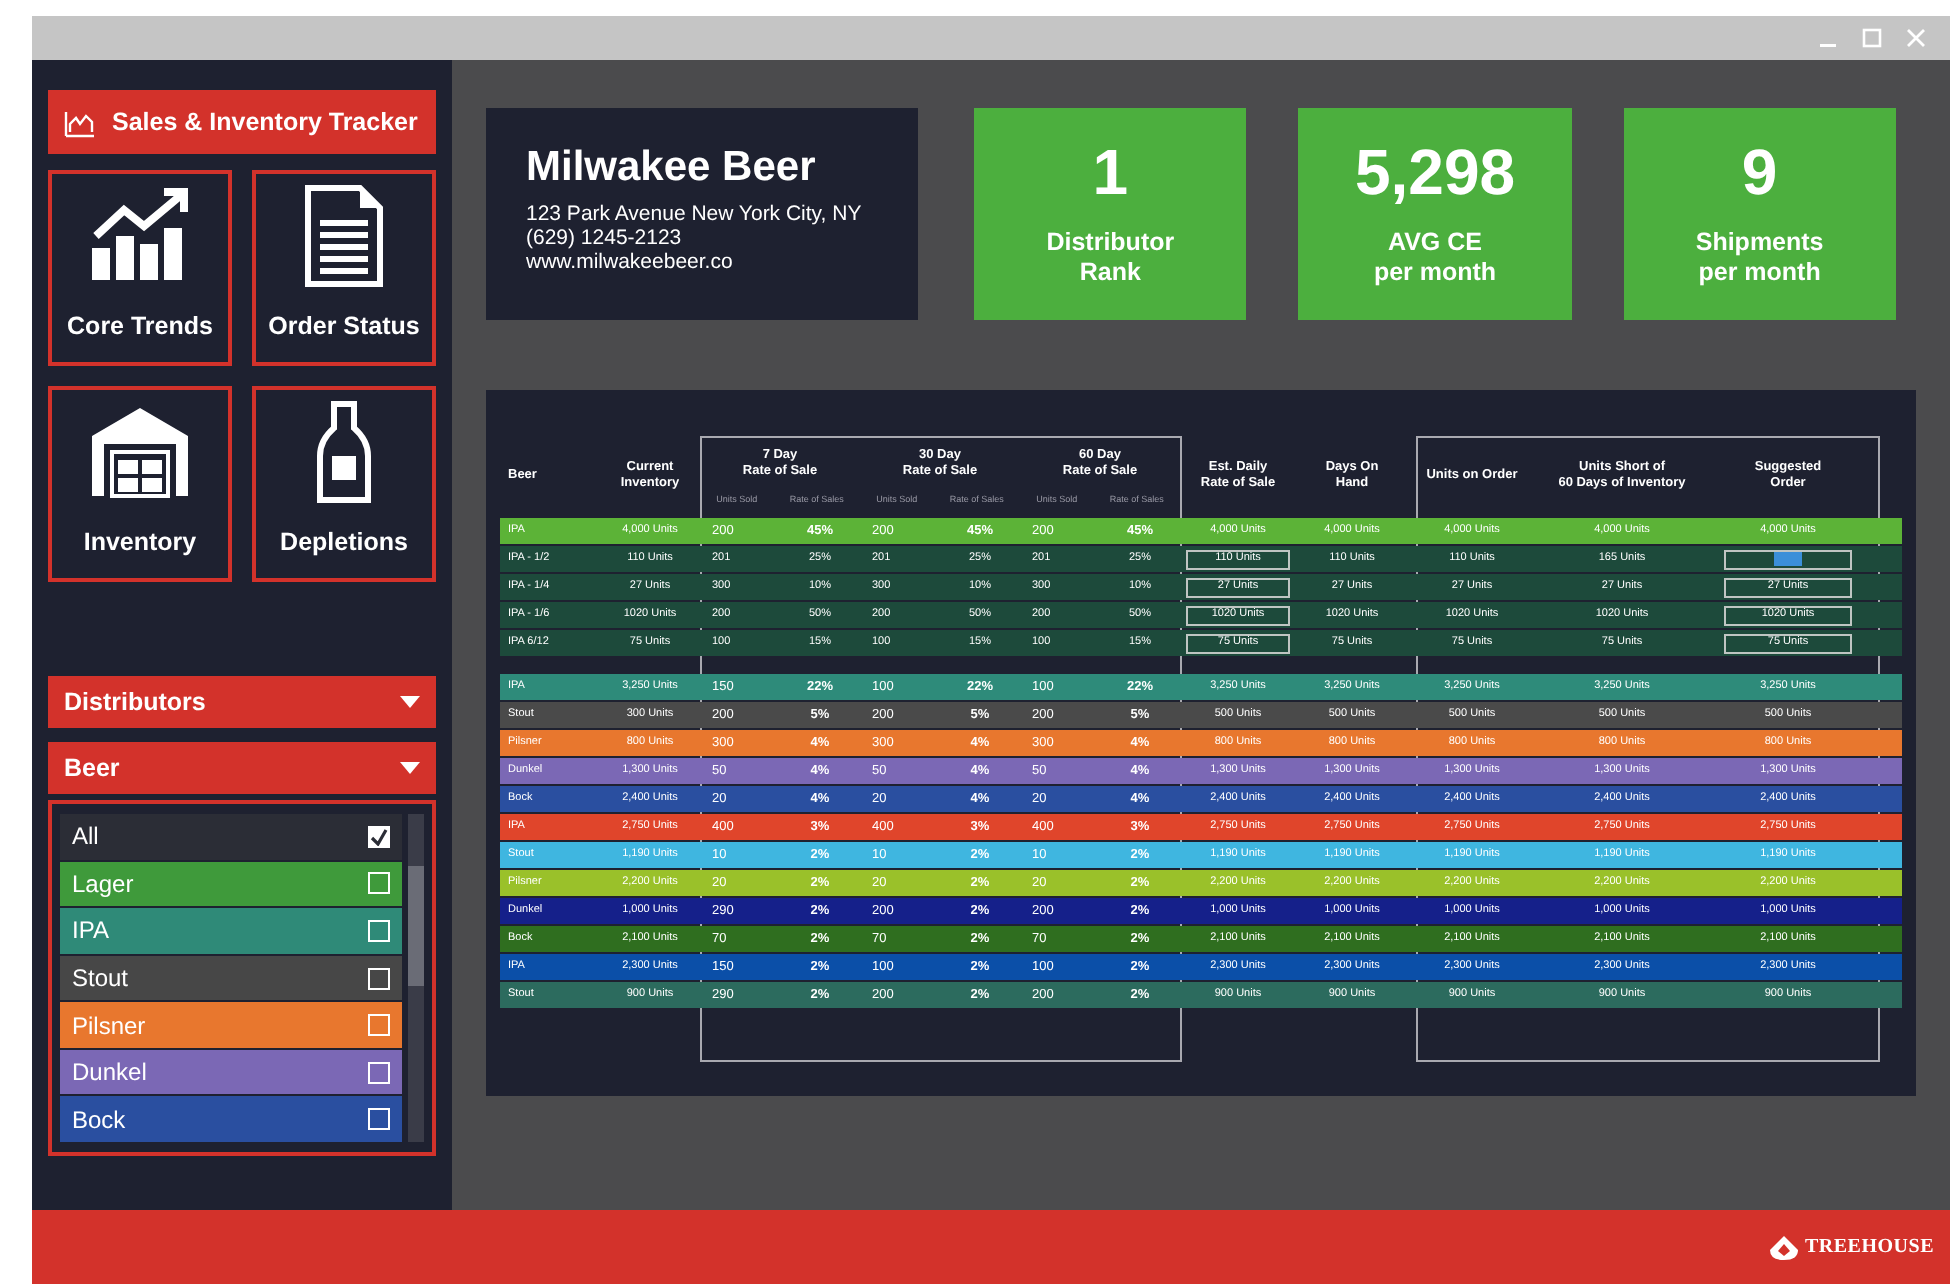  What do you see at coordinates (140, 484) in the screenshot?
I see `nav-tile: Inventory` at bounding box center [140, 484].